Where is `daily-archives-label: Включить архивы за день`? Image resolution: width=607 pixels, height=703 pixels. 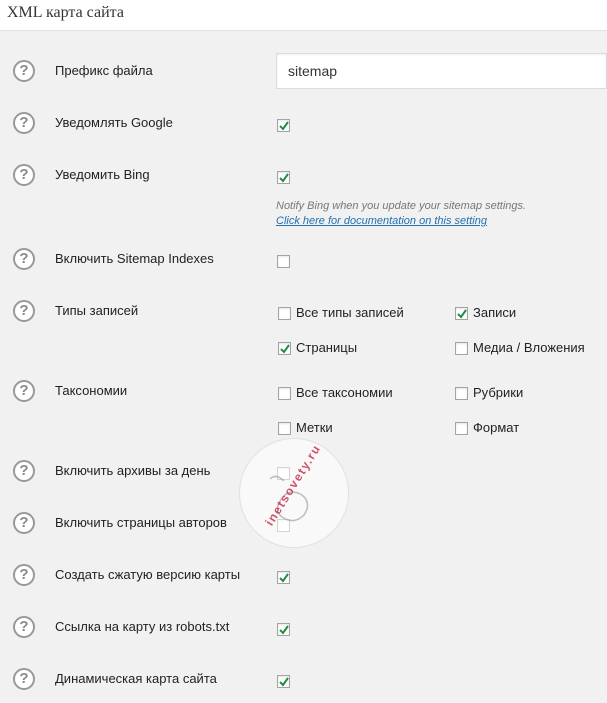
daily-archives-label: Включить архивы за день is located at coordinates (133, 470).